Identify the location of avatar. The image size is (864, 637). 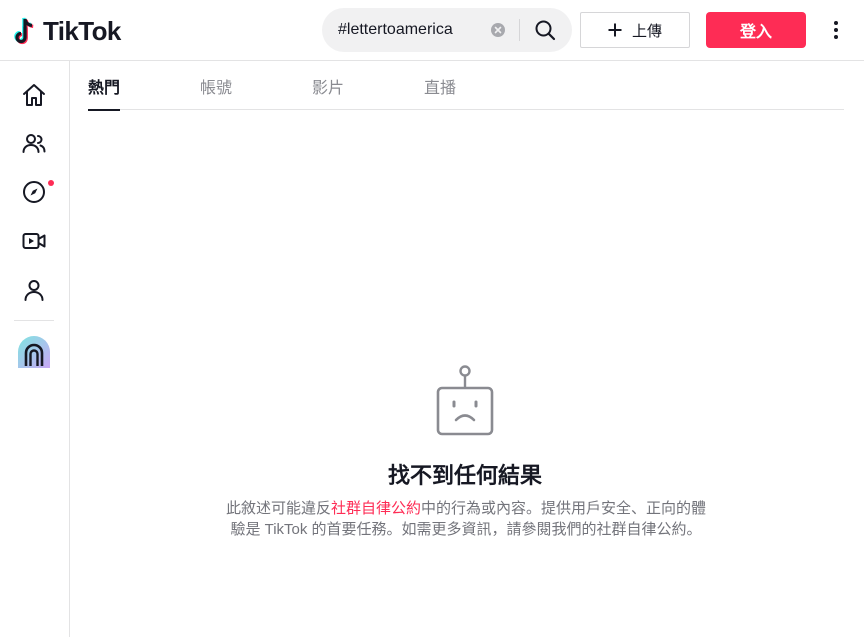
(34, 352).